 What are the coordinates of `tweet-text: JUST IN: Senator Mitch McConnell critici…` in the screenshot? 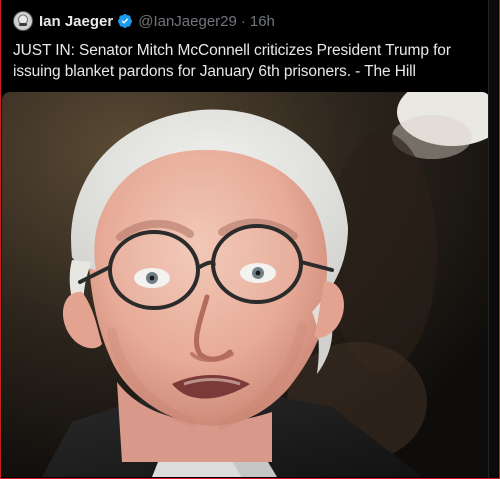 It's located at (232, 61).